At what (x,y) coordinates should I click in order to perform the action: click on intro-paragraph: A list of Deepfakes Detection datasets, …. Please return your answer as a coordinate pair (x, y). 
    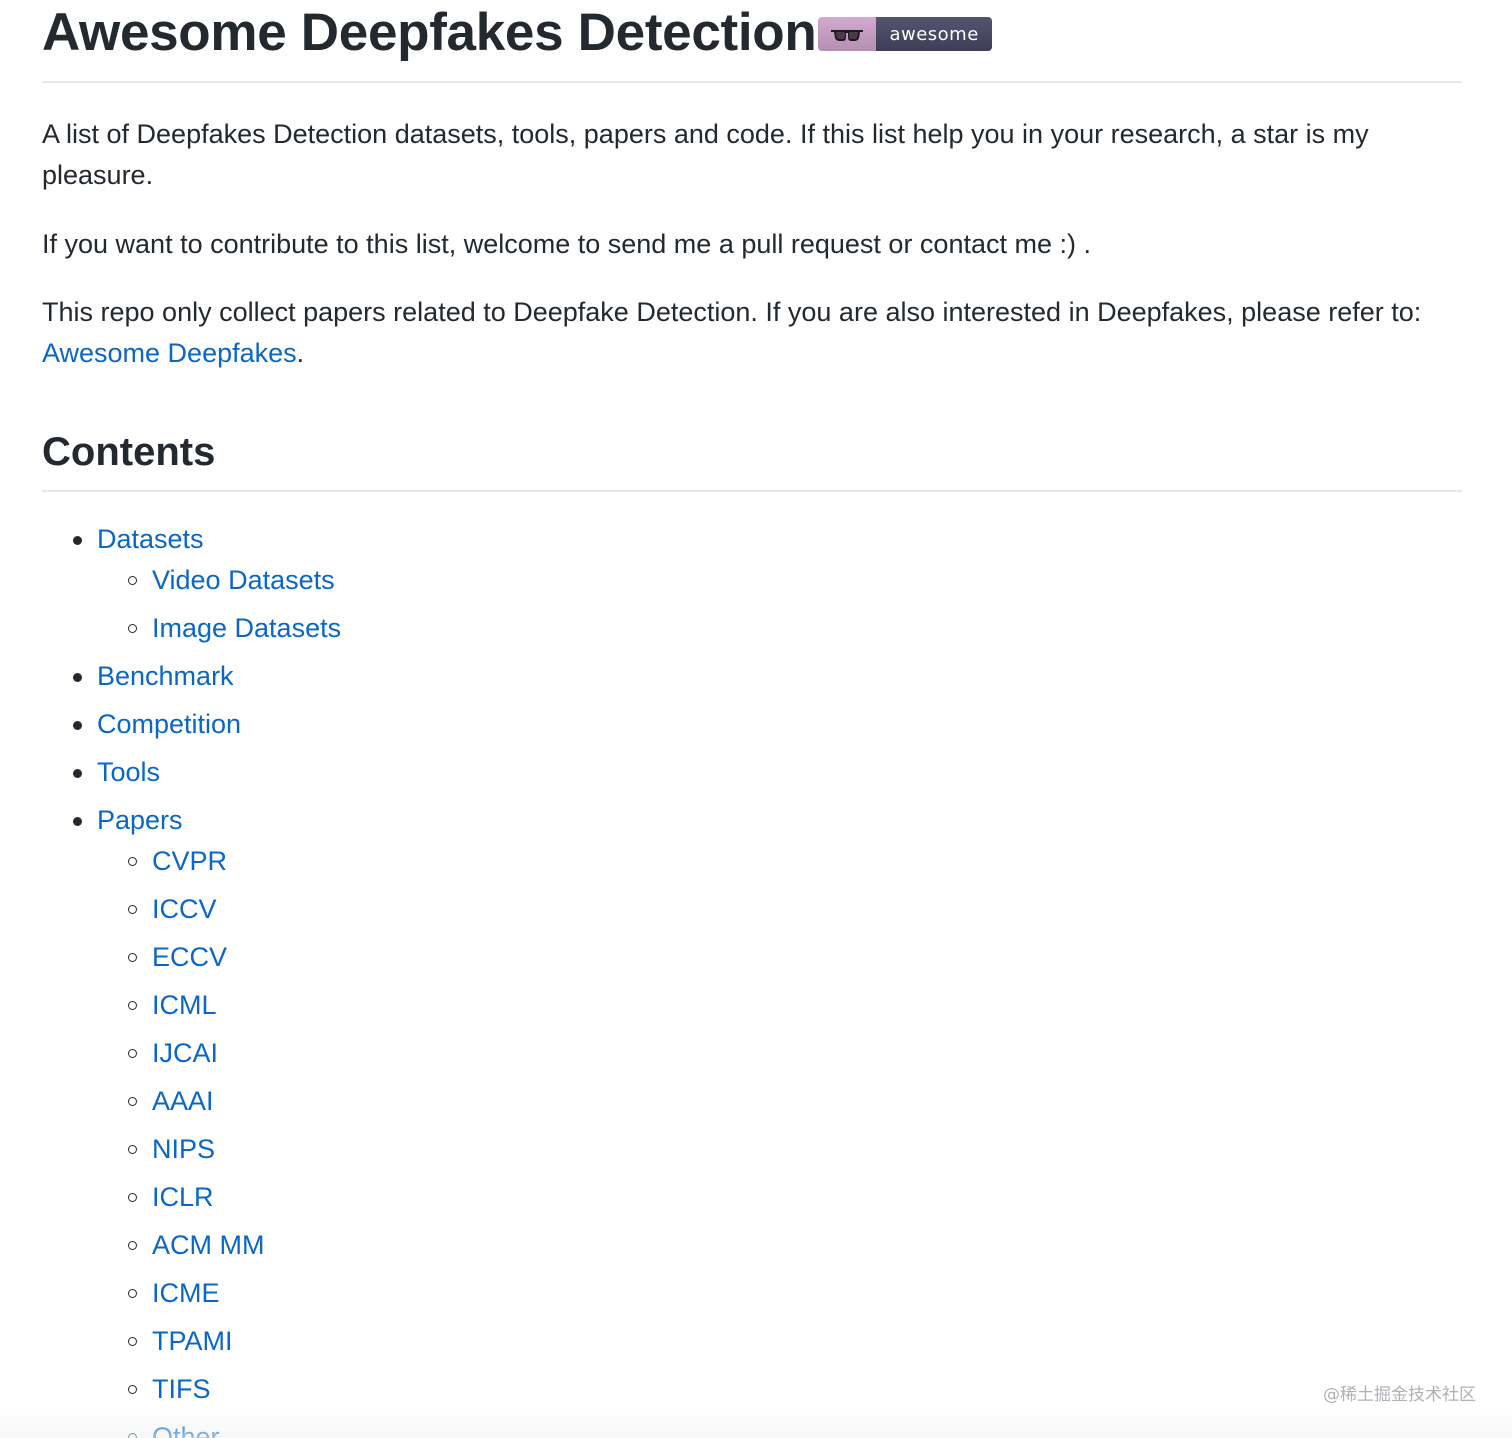
    Looking at the image, I should click on (705, 154).